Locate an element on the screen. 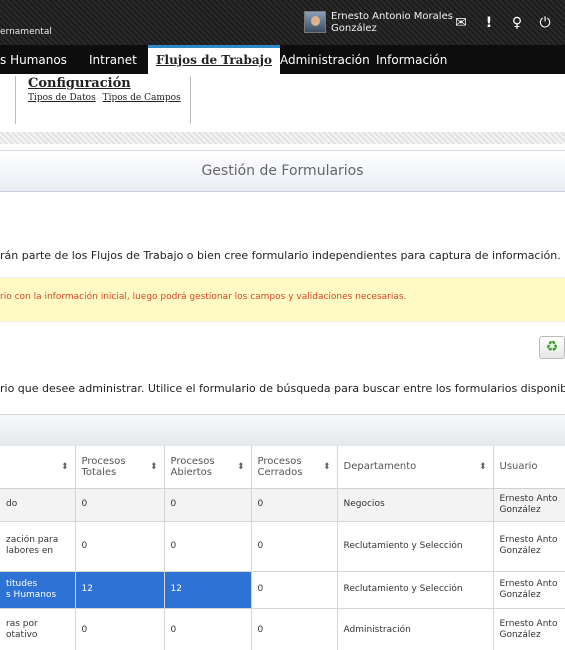 The height and width of the screenshot is (650, 565). column-header-procesos-abiertos: Procesos Abiertos ⬍ is located at coordinates (208, 467).